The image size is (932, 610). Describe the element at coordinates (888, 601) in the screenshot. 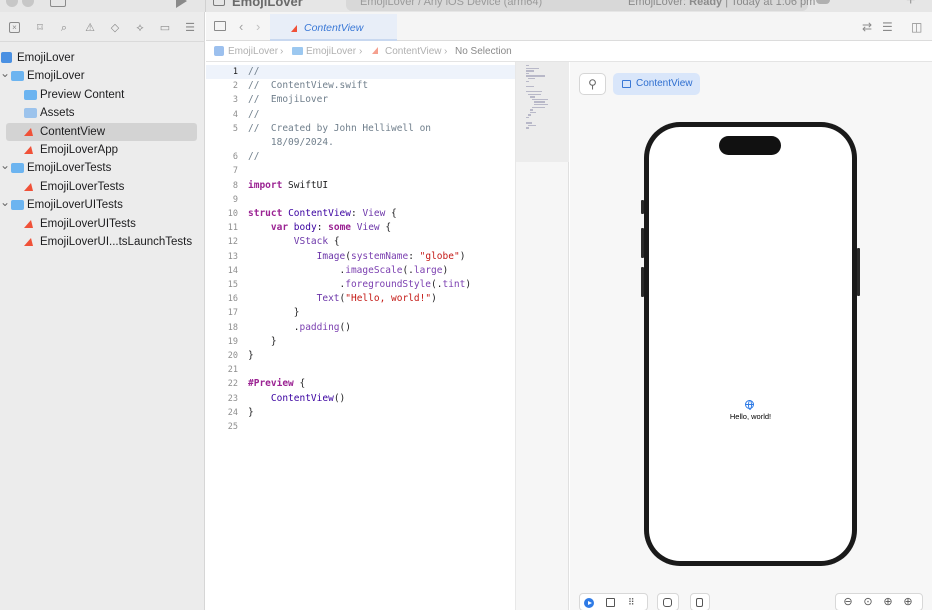

I see `zoom-in-icon: ⊕` at that location.